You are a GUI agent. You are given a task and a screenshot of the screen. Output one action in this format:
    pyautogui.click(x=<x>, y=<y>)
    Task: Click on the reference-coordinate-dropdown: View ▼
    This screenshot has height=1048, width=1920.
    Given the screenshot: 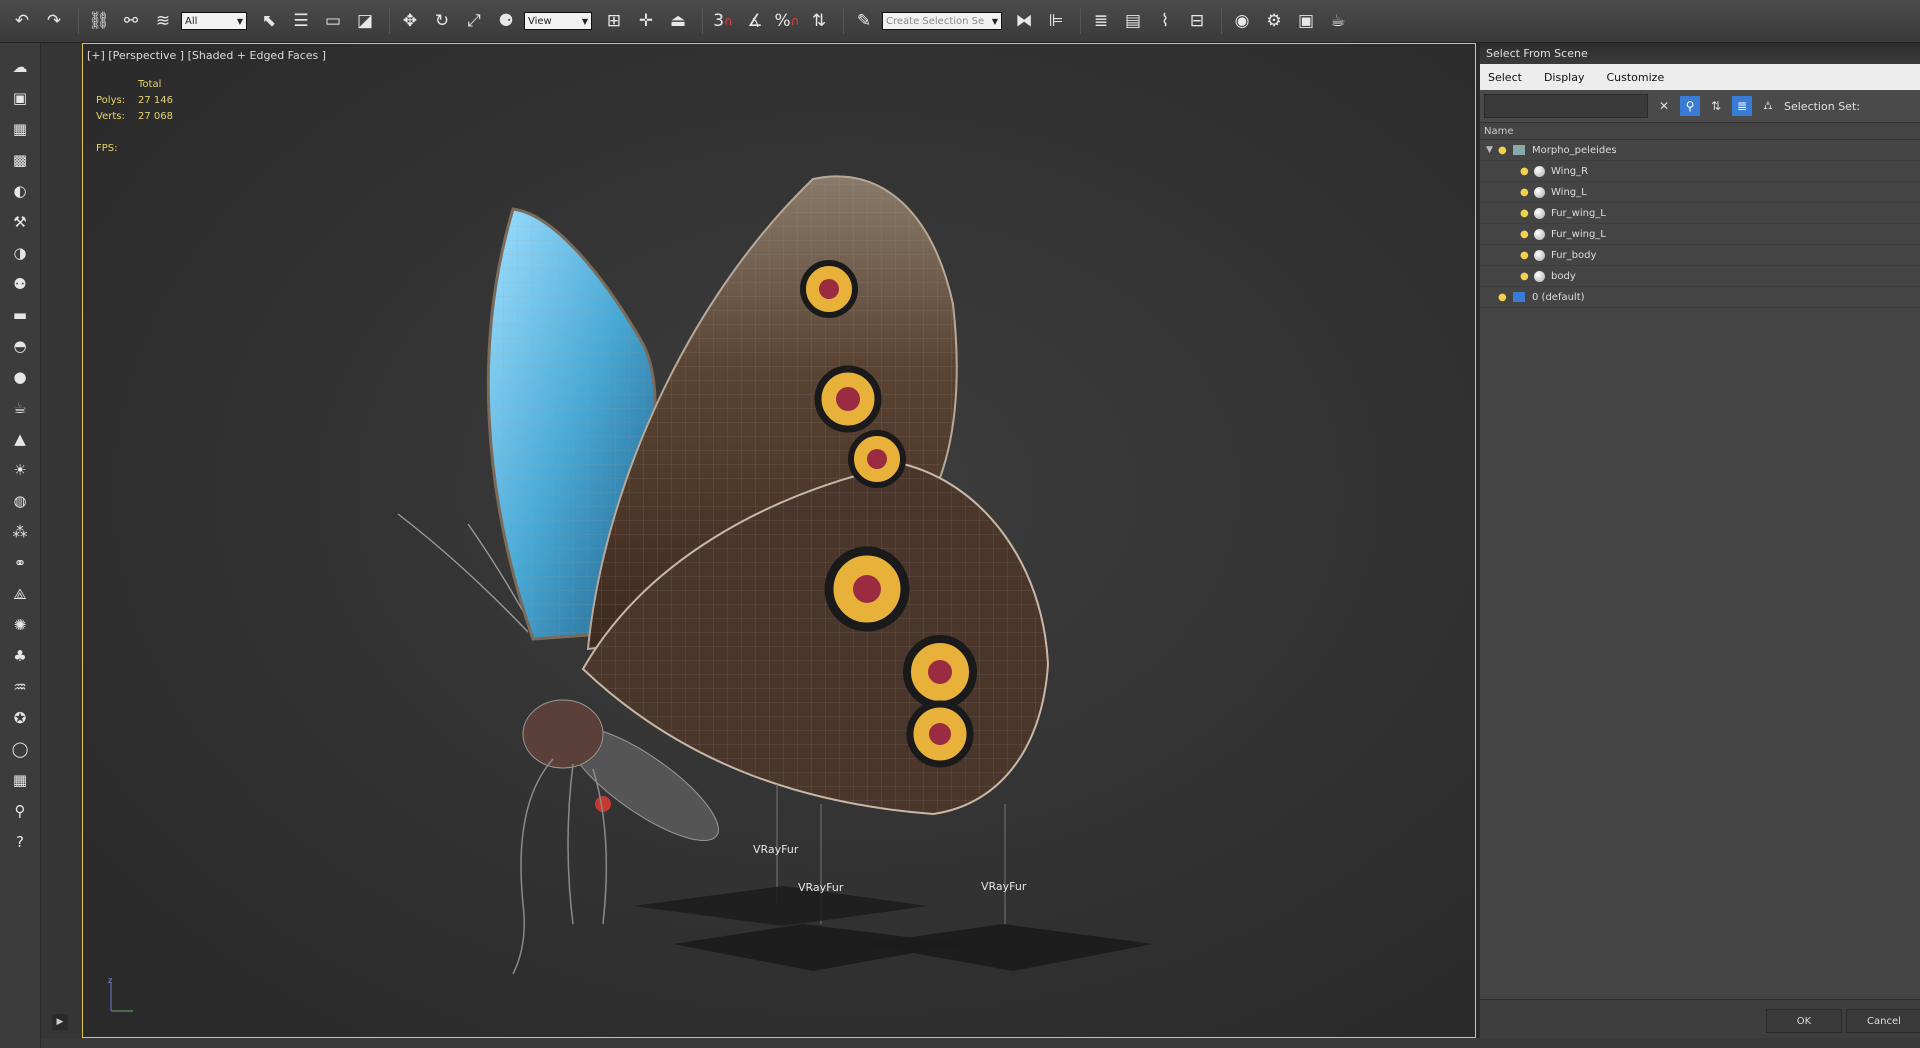 What is the action you would take?
    pyautogui.click(x=558, y=21)
    